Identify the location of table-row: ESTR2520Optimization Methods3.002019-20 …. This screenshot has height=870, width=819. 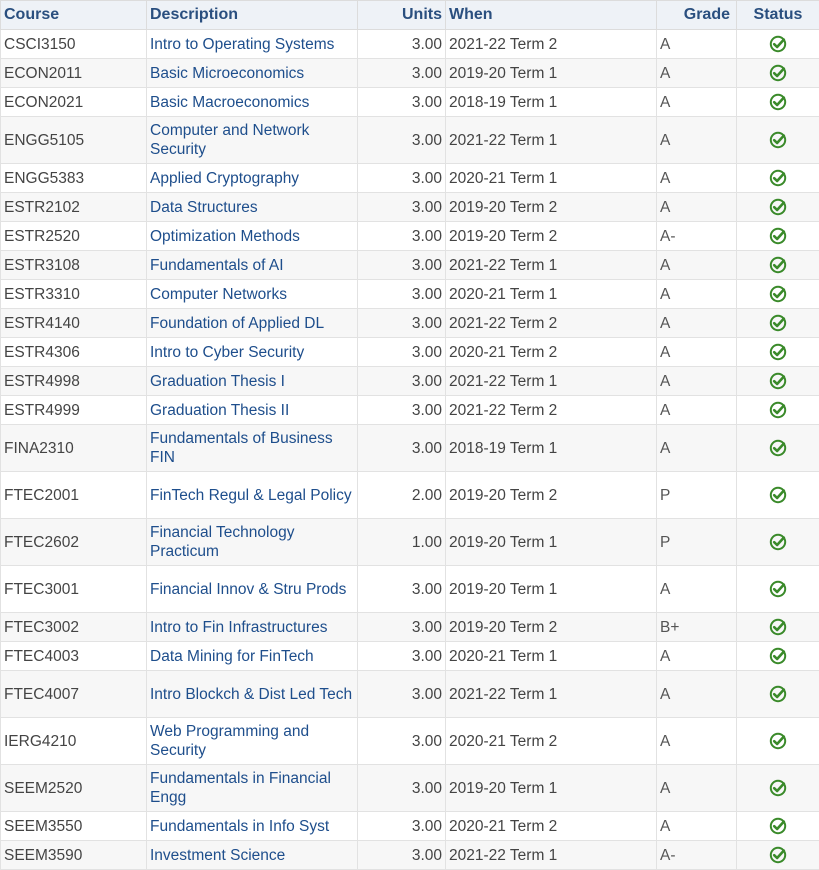
(410, 236).